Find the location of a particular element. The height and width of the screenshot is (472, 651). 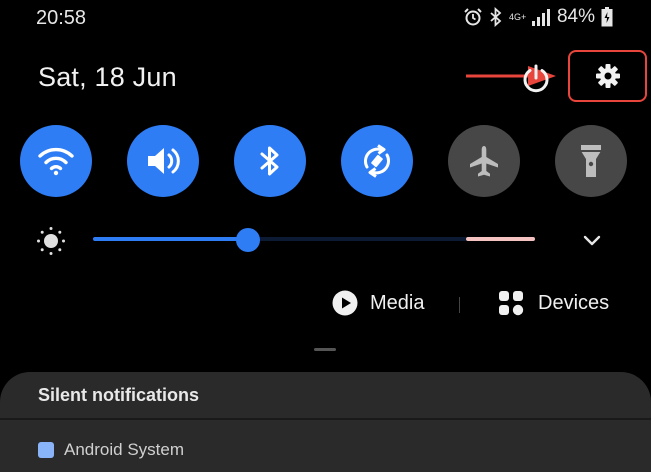

battery-percent: 84% is located at coordinates (575, 16).